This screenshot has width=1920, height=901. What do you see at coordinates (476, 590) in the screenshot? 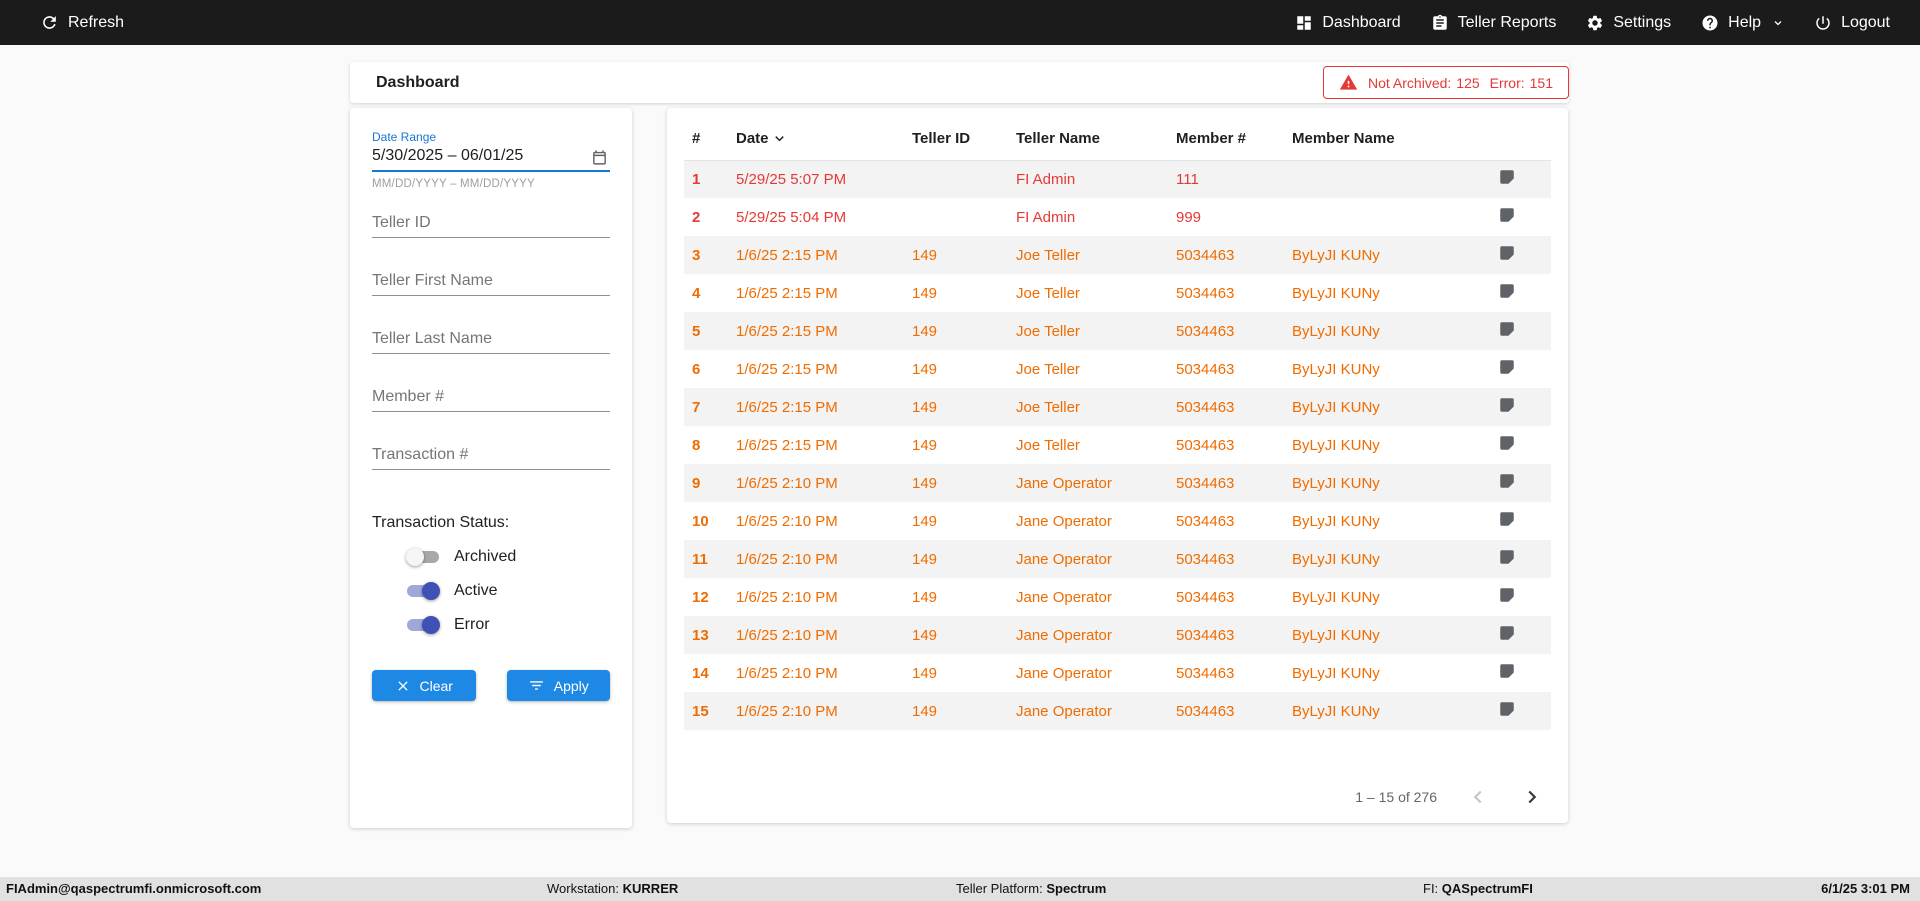
I see `toggle-label: Active` at bounding box center [476, 590].